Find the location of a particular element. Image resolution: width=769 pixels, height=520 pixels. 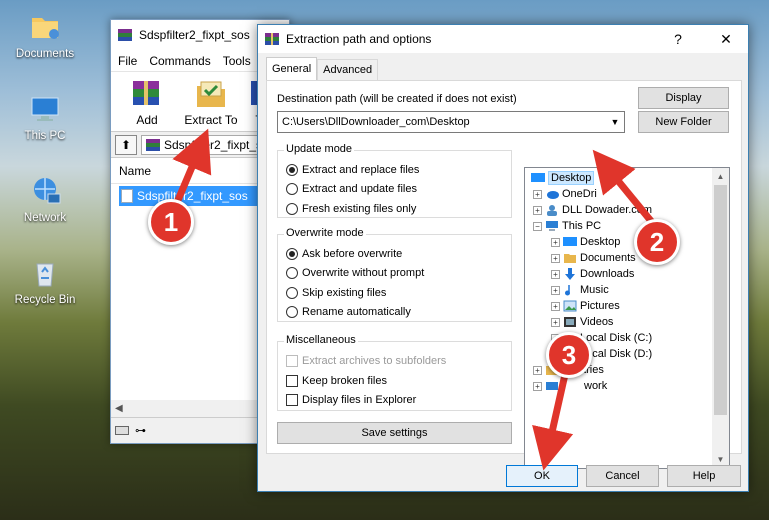

annotation-badge-3: 3 is located at coordinates (569, 355).